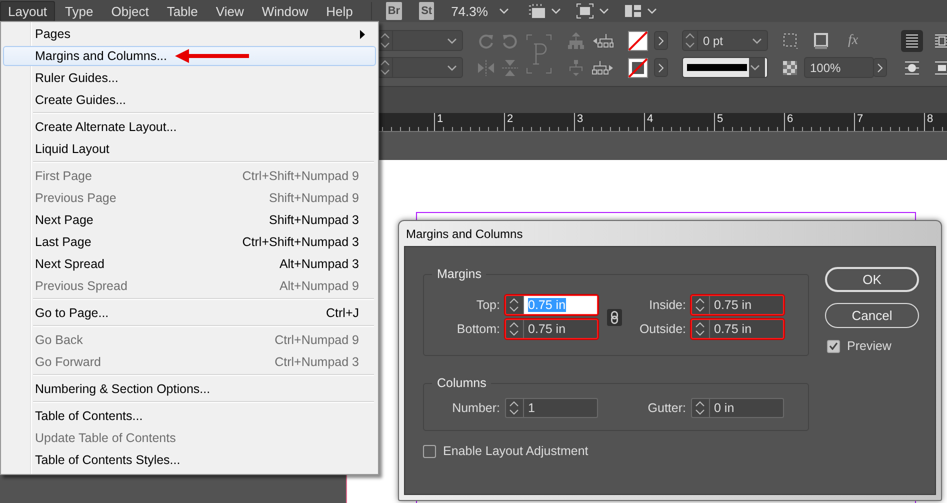 Image resolution: width=947 pixels, height=503 pixels. What do you see at coordinates (462, 383) in the screenshot?
I see `group-title: Columns` at bounding box center [462, 383].